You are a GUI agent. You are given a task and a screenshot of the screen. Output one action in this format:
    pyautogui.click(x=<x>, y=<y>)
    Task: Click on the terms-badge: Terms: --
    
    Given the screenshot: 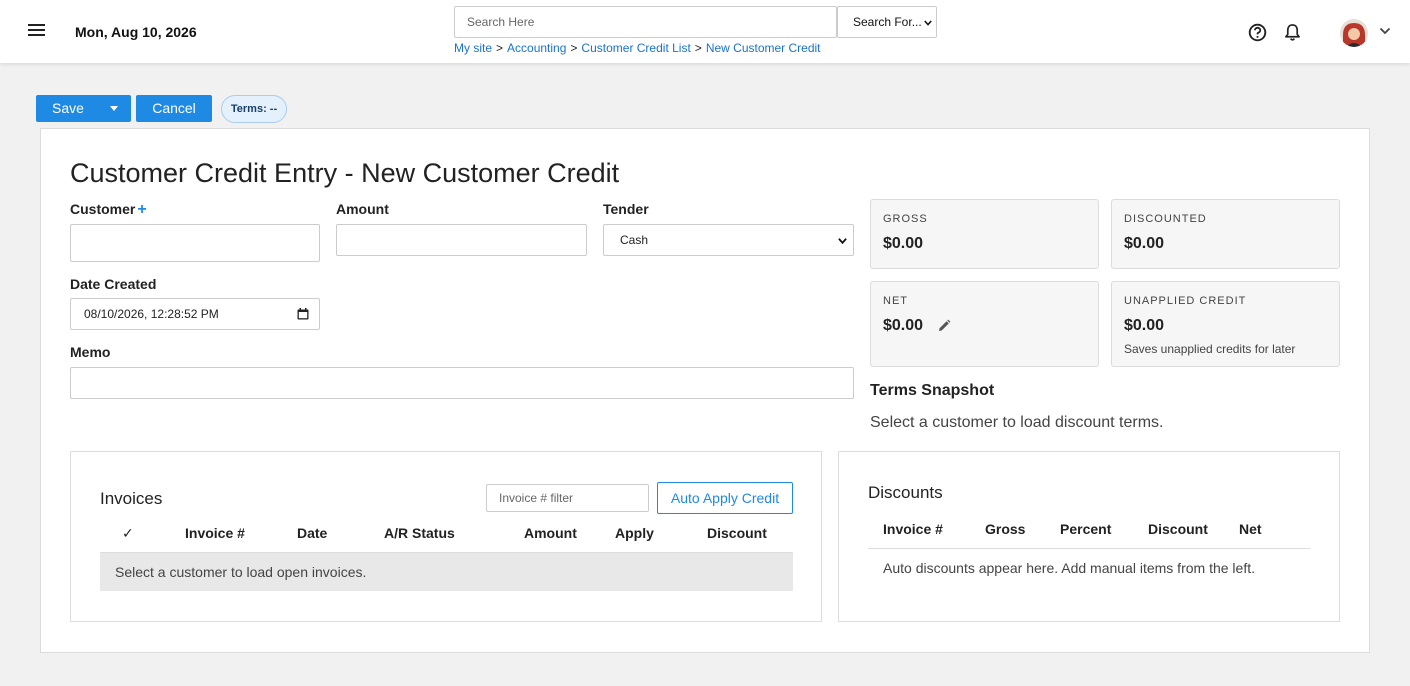 What is the action you would take?
    pyautogui.click(x=254, y=109)
    